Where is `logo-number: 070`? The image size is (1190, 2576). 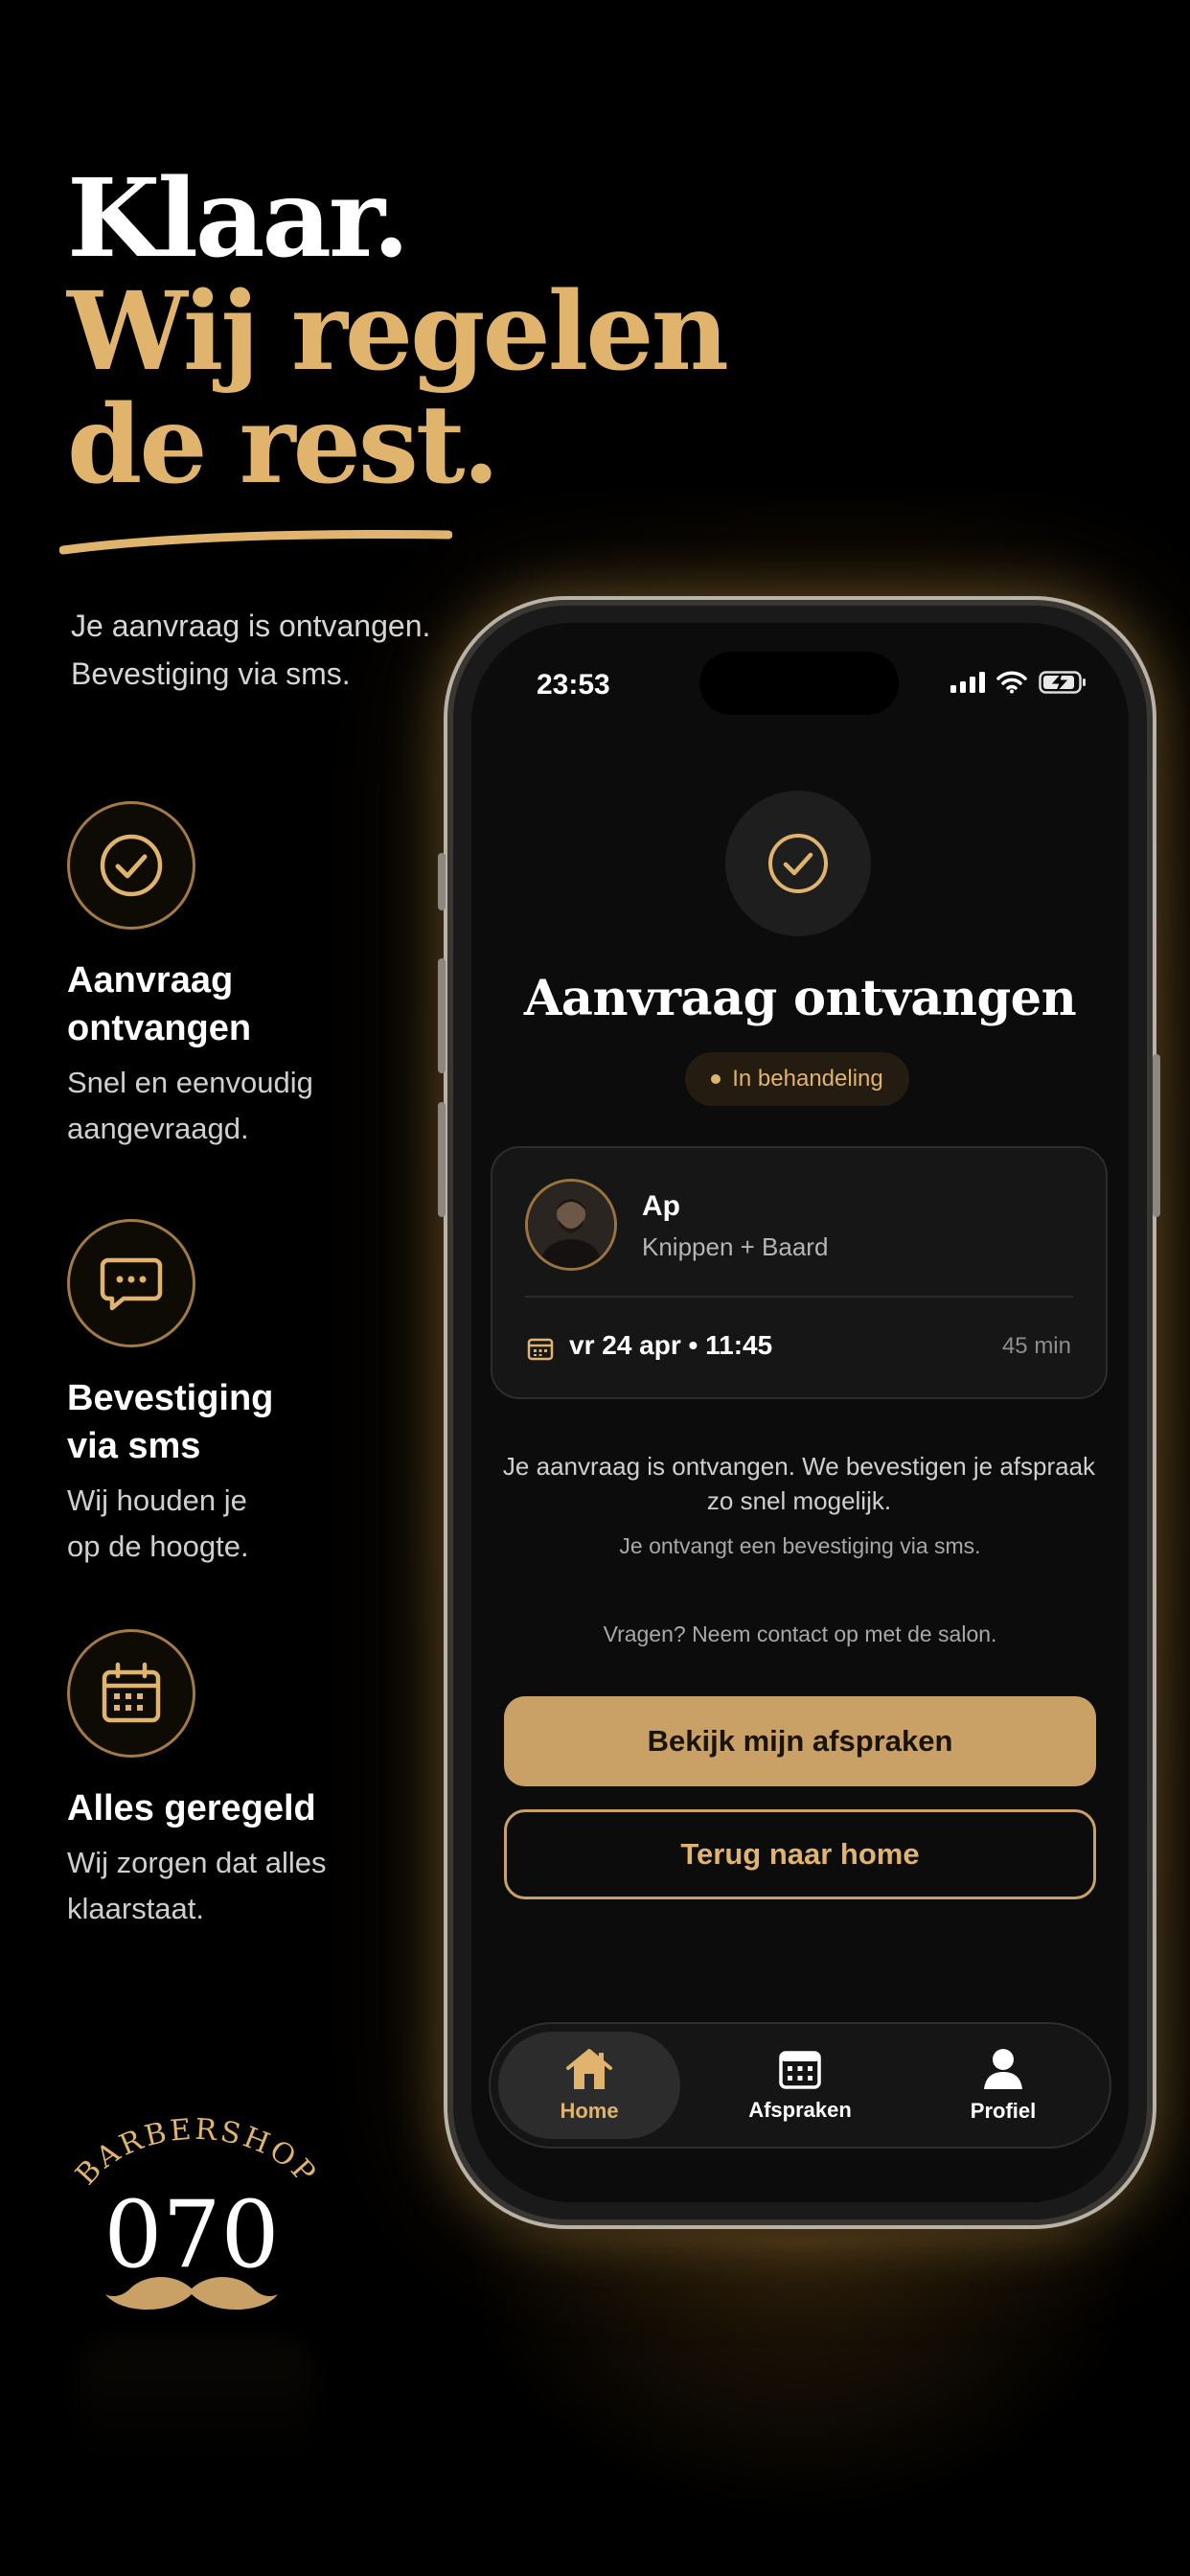 logo-number: 070 is located at coordinates (191, 2234).